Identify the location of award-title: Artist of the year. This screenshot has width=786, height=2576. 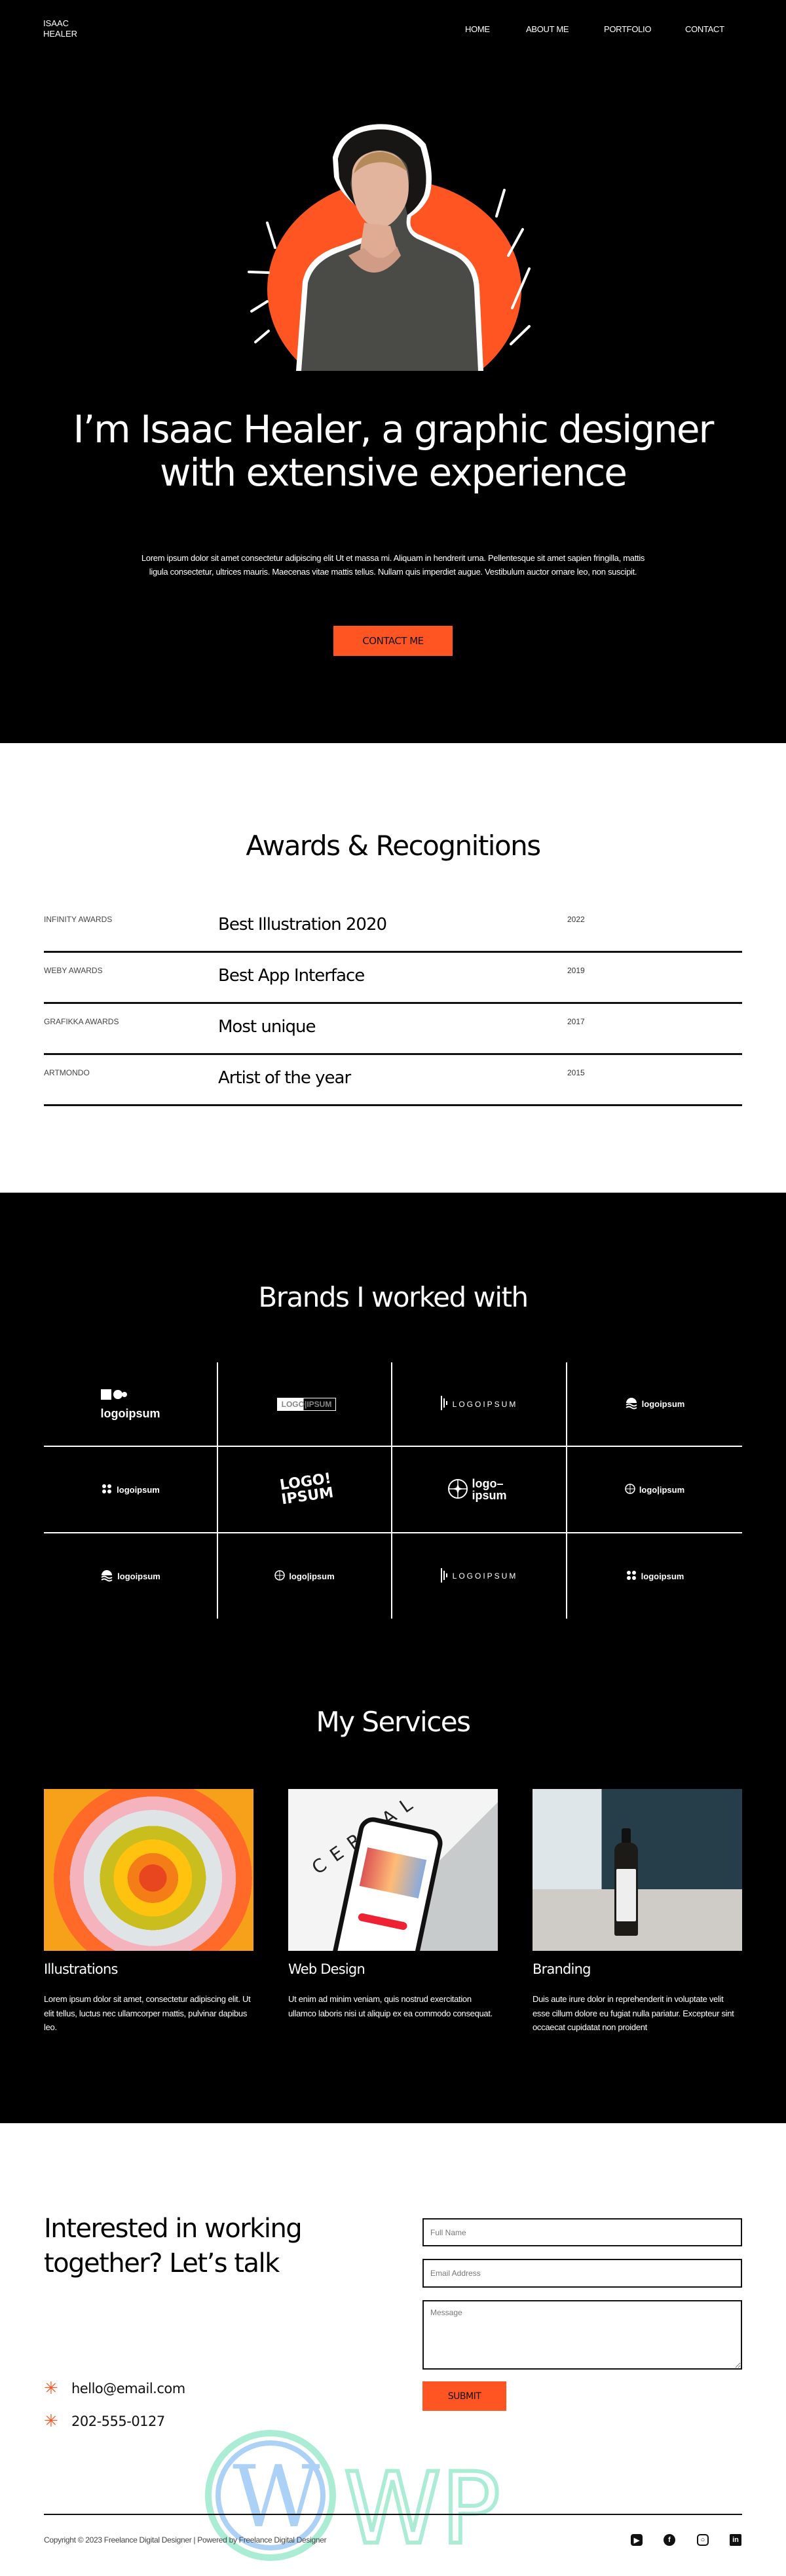
(284, 1078).